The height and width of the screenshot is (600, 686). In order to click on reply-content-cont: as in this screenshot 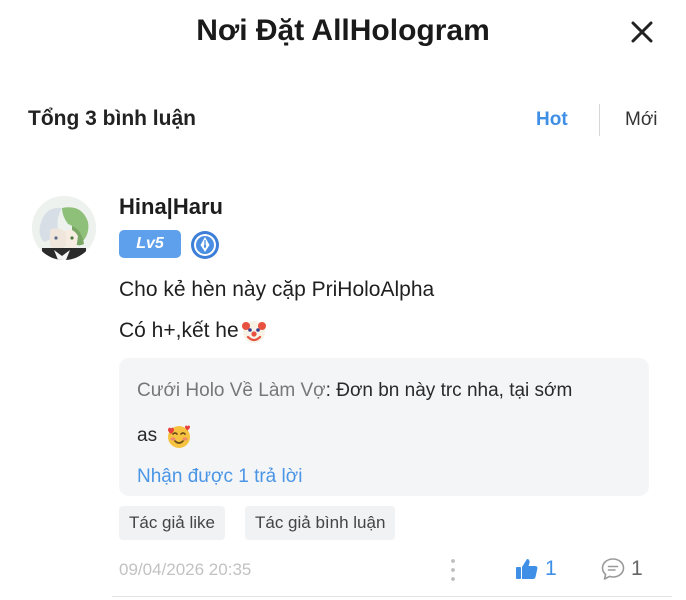, I will do `click(147, 435)`.